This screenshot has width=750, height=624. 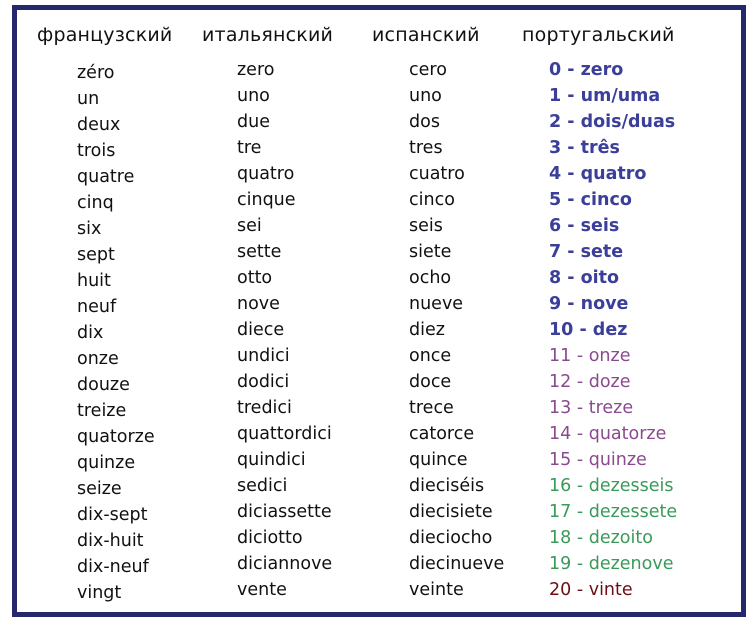 I want to click on french-number-4: quatre, so click(x=106, y=177).